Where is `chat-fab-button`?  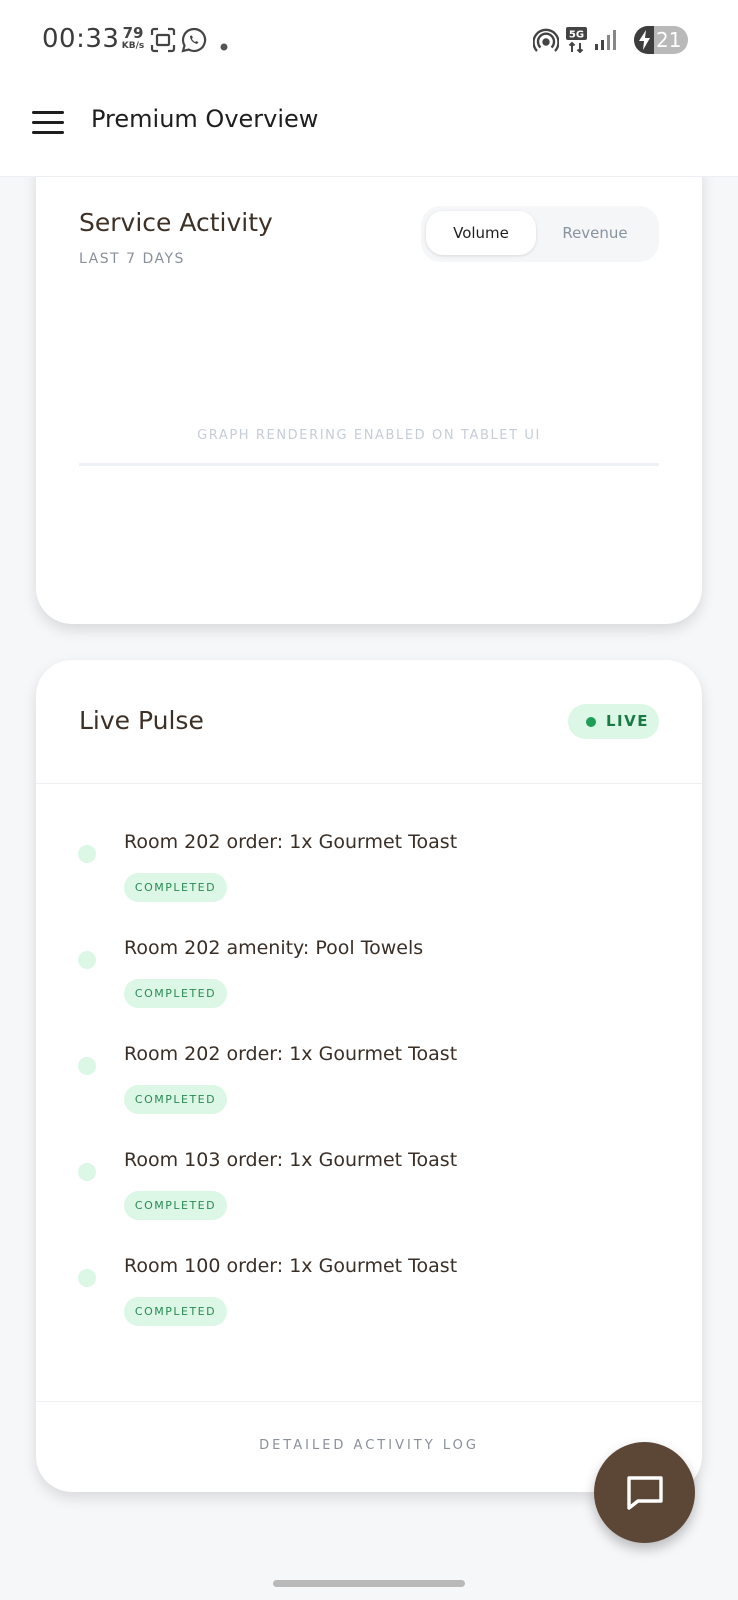
chat-fab-button is located at coordinates (644, 1492).